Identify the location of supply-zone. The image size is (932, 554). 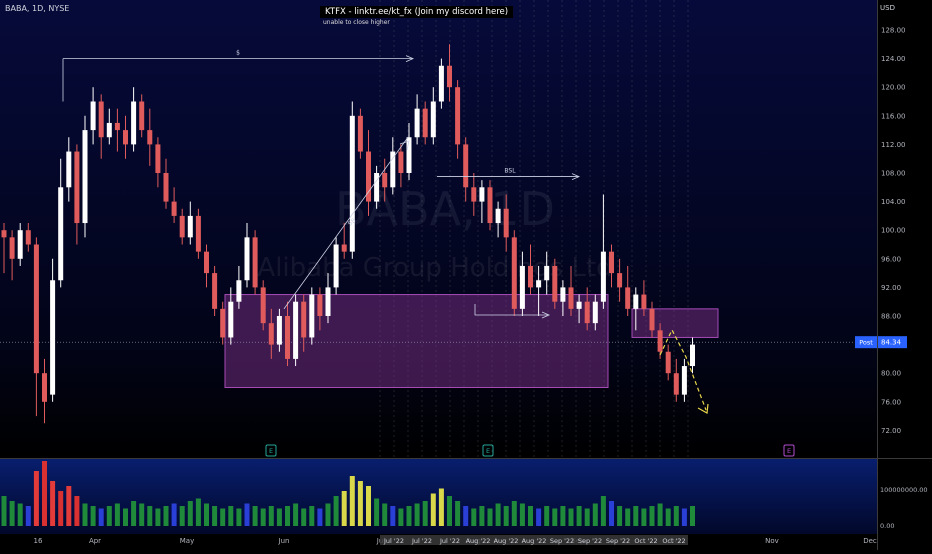
(675, 323).